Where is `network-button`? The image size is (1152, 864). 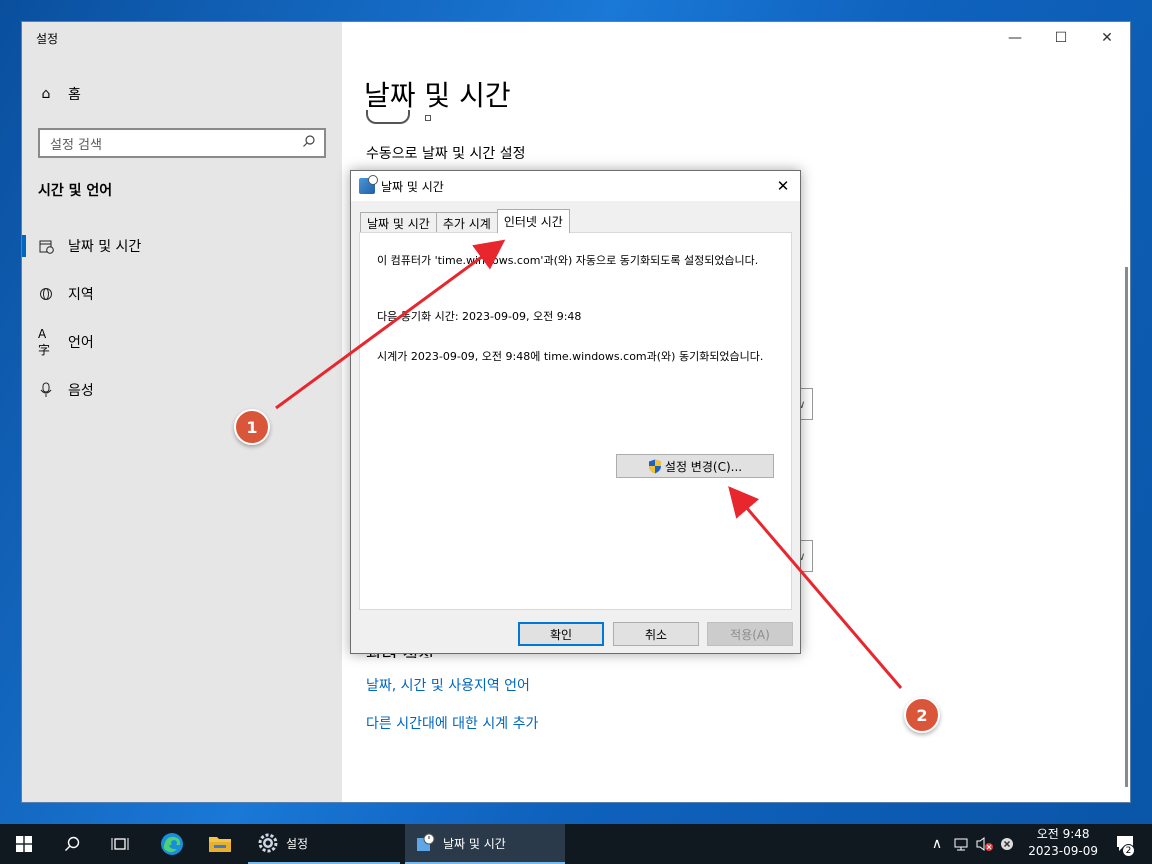 network-button is located at coordinates (961, 844).